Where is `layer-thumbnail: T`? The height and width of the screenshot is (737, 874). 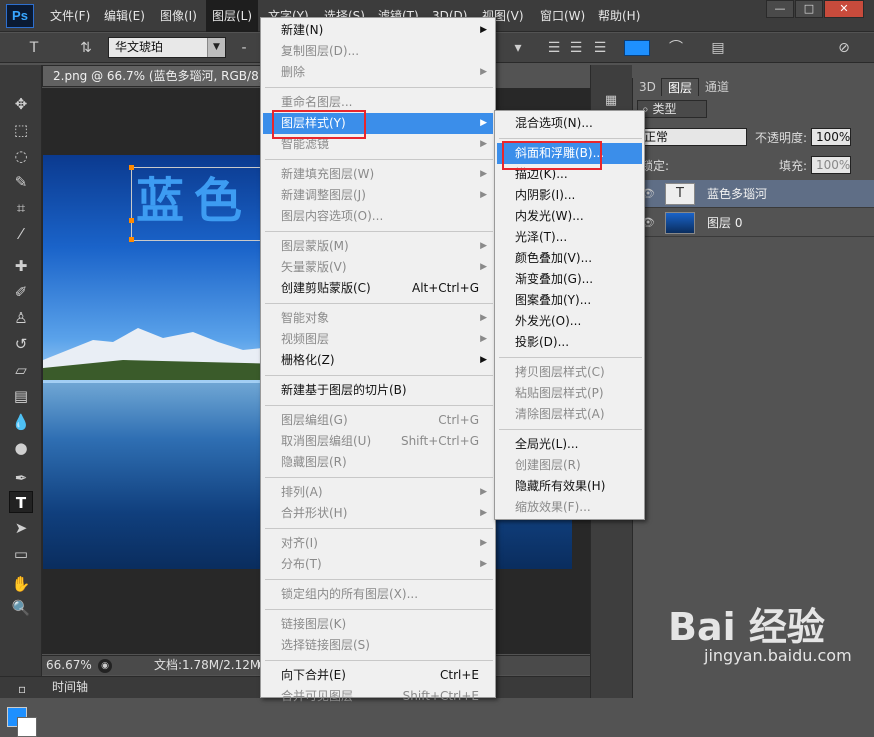 layer-thumbnail: T is located at coordinates (680, 194).